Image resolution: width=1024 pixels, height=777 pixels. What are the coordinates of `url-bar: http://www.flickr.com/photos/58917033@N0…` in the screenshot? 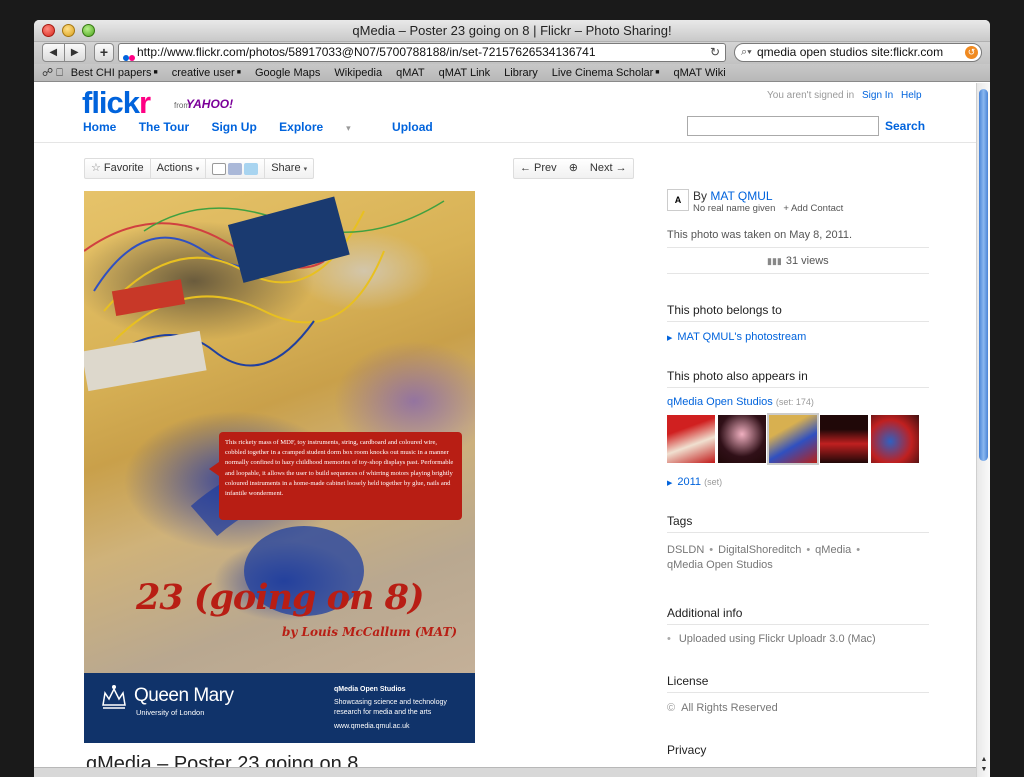 It's located at (422, 52).